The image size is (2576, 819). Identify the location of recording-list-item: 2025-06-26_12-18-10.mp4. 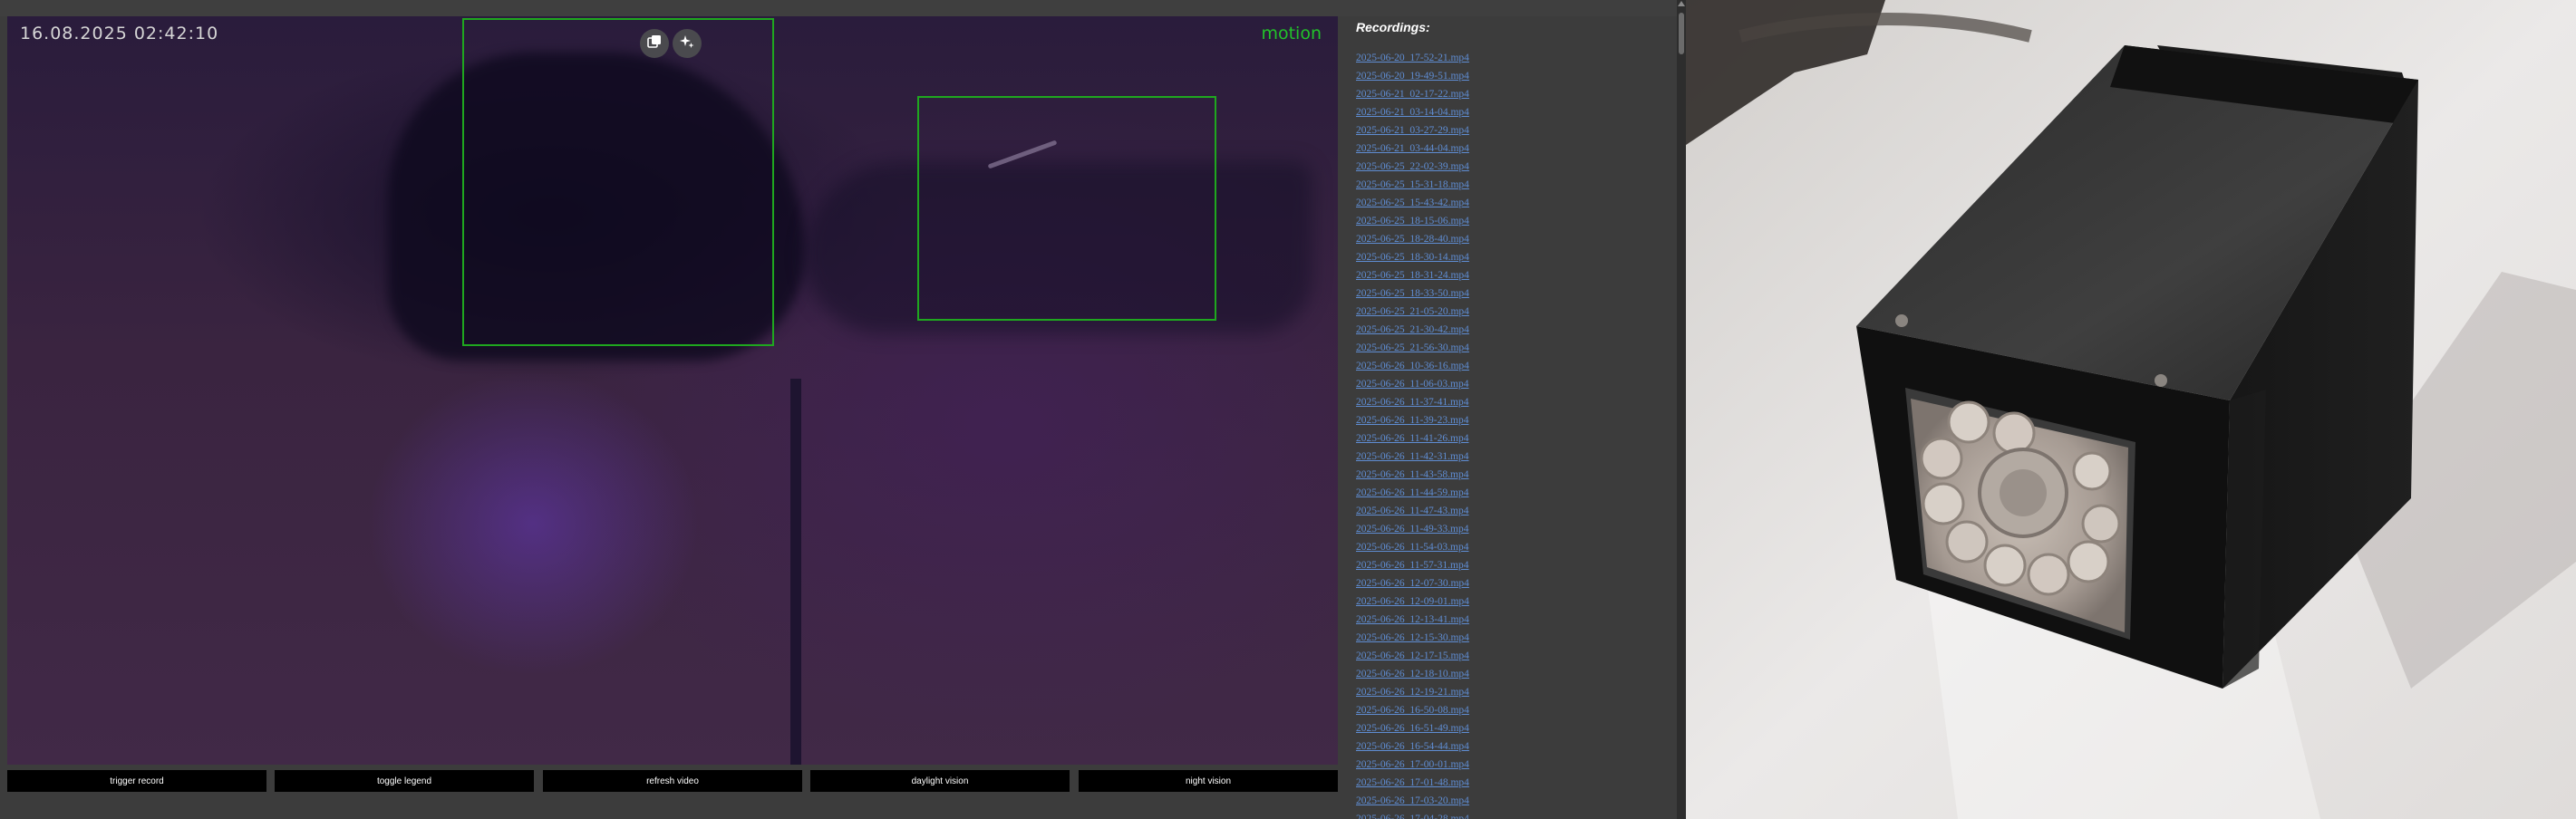
(1412, 673).